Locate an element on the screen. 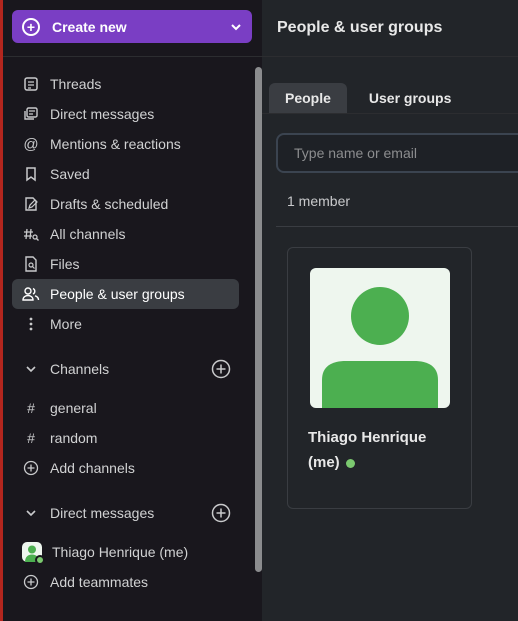 This screenshot has width=518, height=621. sidebar-item-label: Files is located at coordinates (65, 264).